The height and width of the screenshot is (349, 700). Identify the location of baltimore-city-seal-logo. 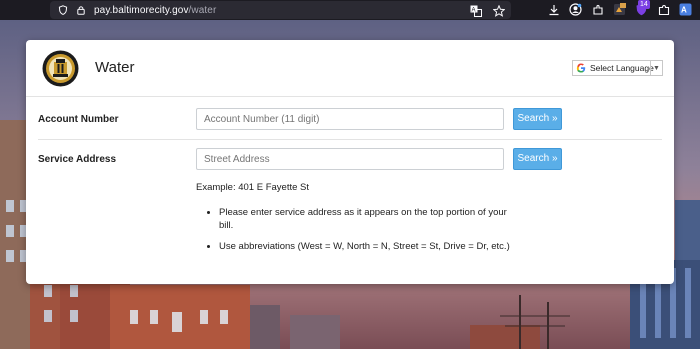
(60, 68).